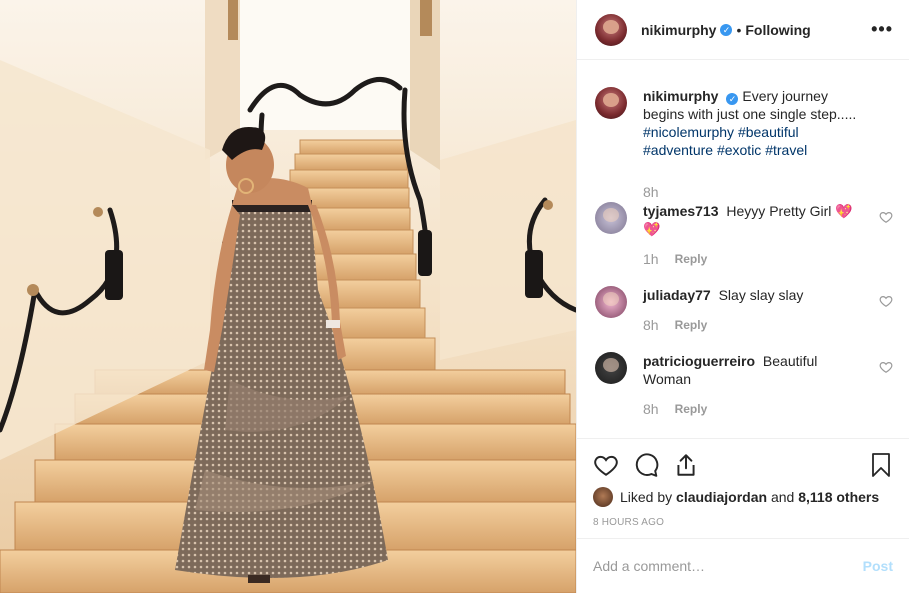  Describe the element at coordinates (761, 295) in the screenshot. I see `comment-text: Slay slay slay` at that location.